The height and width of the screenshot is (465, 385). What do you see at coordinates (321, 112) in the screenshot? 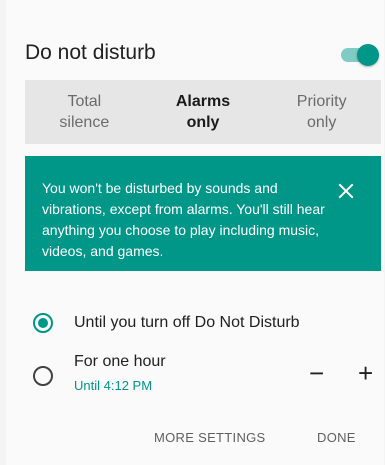
I see `mode-priority-only: Priority only` at bounding box center [321, 112].